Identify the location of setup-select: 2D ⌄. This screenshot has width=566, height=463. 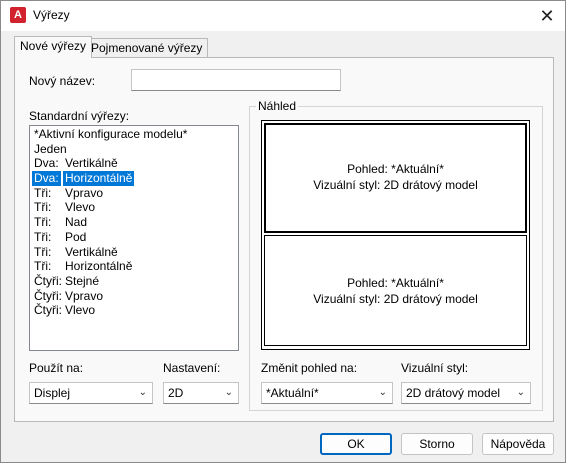
(201, 393).